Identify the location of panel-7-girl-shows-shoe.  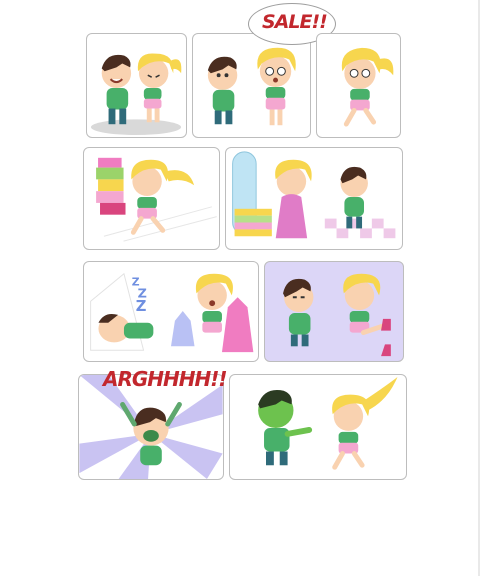
(334, 311).